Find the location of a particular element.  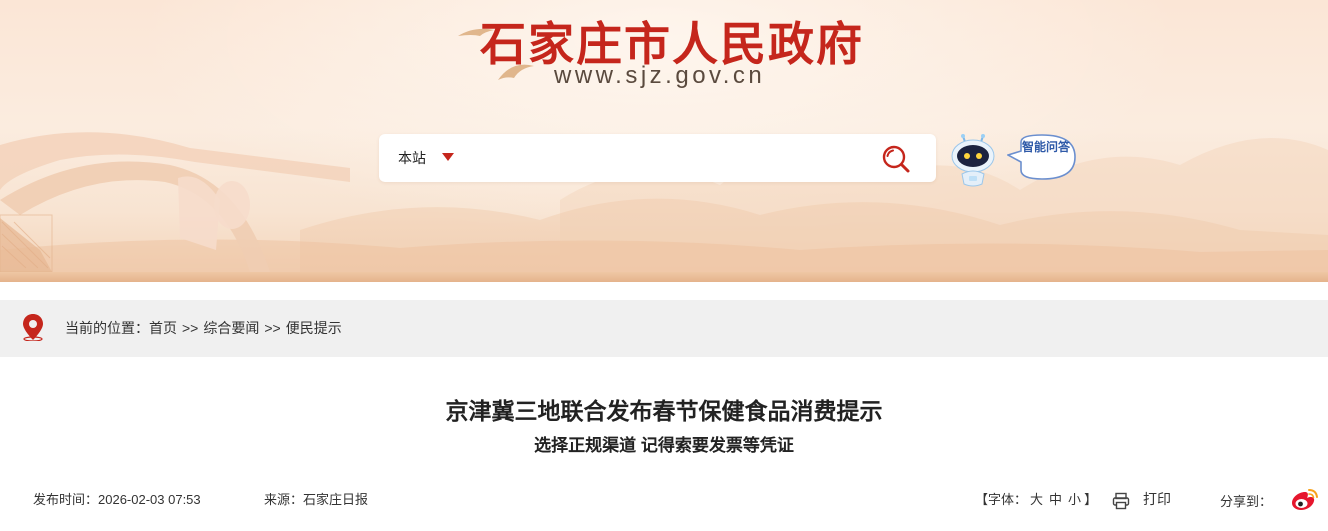

search-box: 本站 is located at coordinates (657, 158).